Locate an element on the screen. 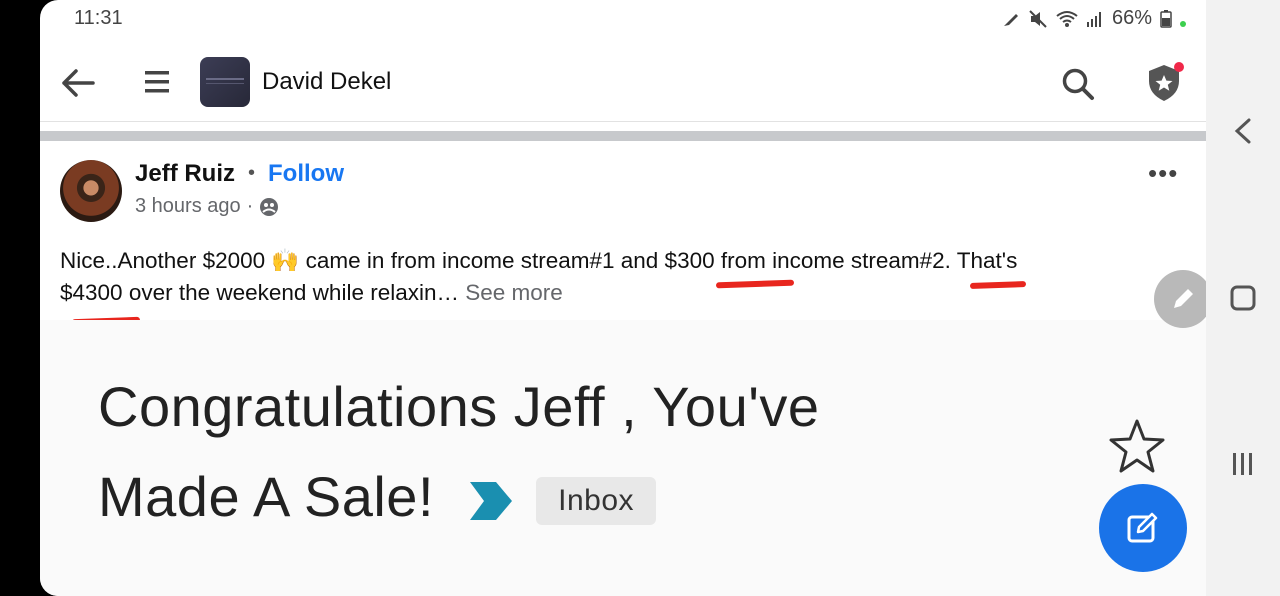  notification-dot is located at coordinates (1183, 23).